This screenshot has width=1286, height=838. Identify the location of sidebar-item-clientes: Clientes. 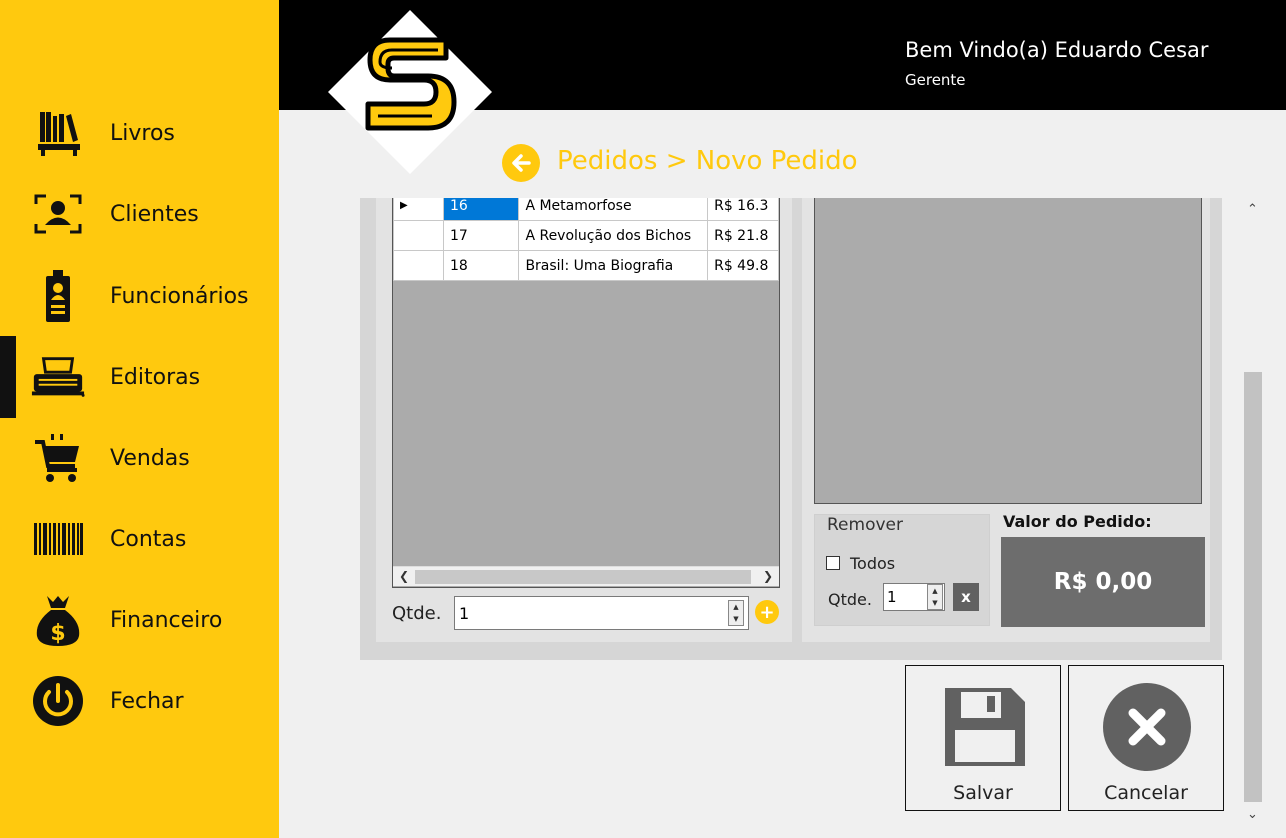
(139, 214).